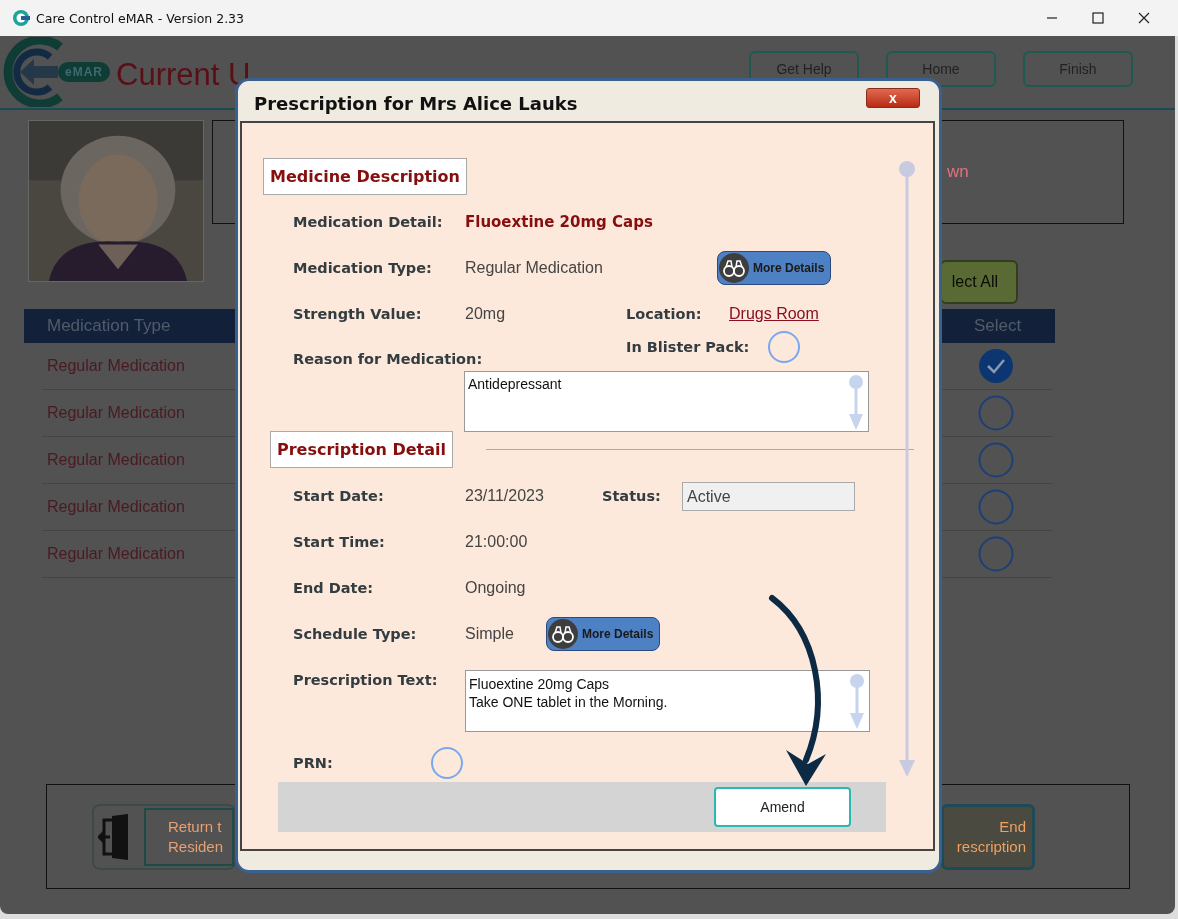  I want to click on close-button: x, so click(893, 98).